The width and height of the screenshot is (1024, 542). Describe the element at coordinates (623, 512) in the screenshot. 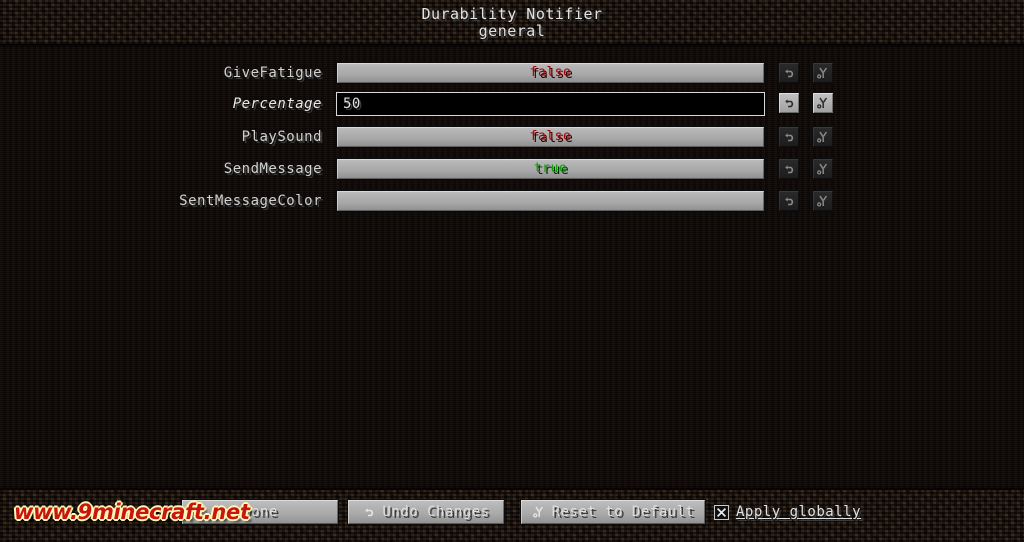

I see `reset-to-default-button-label: Reset to Default` at that location.